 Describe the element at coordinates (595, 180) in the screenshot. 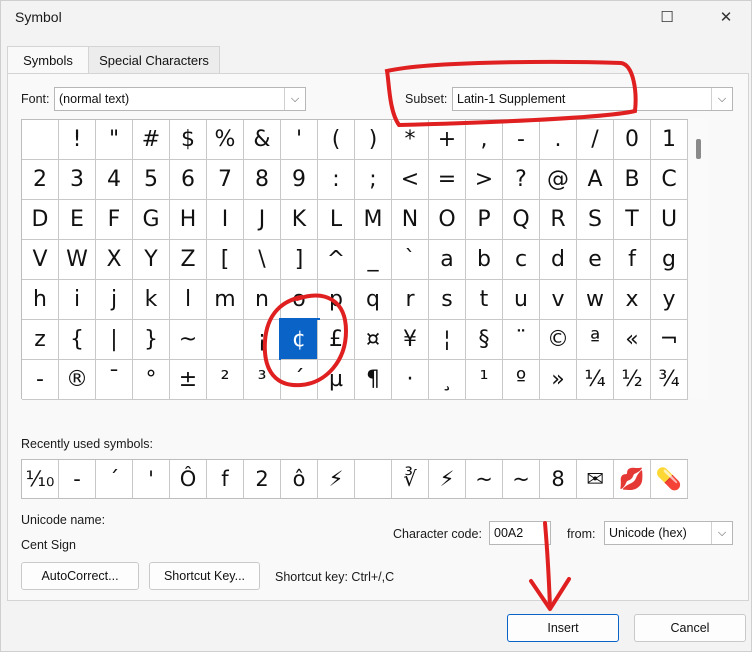

I see `symbol-cell: A` at that location.